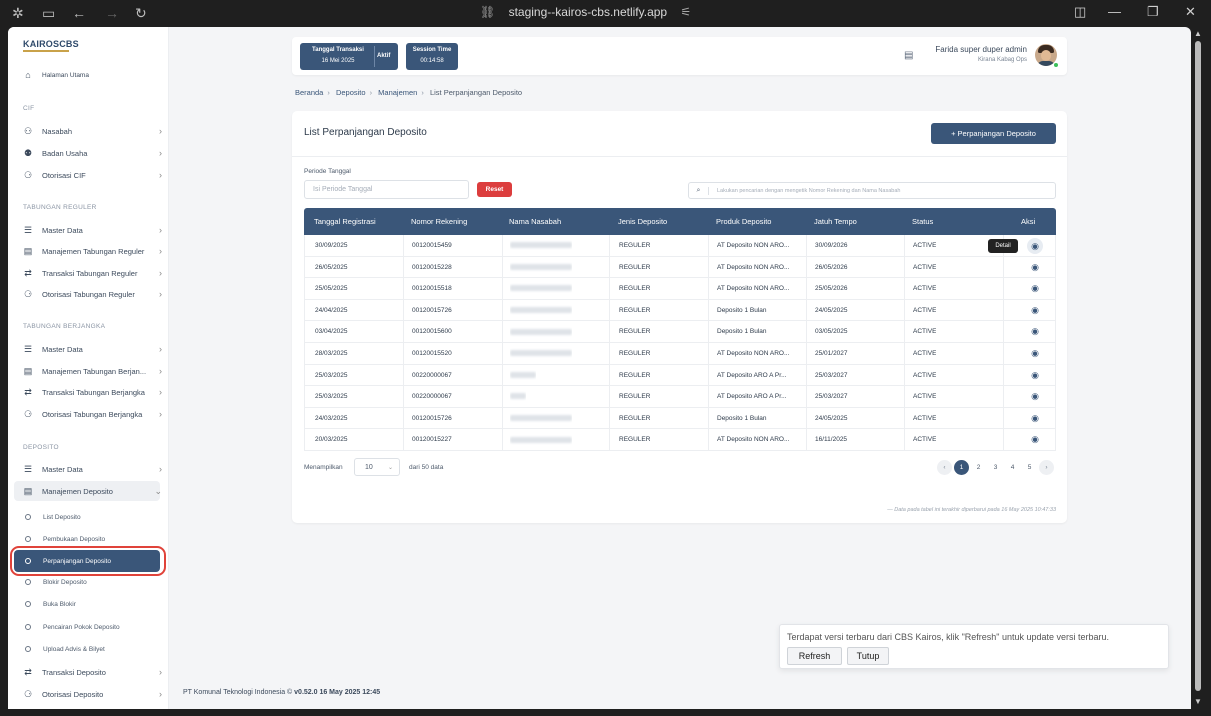  Describe the element at coordinates (397, 92) in the screenshot. I see `breadcrumb-manajemen: Manajemen` at that location.